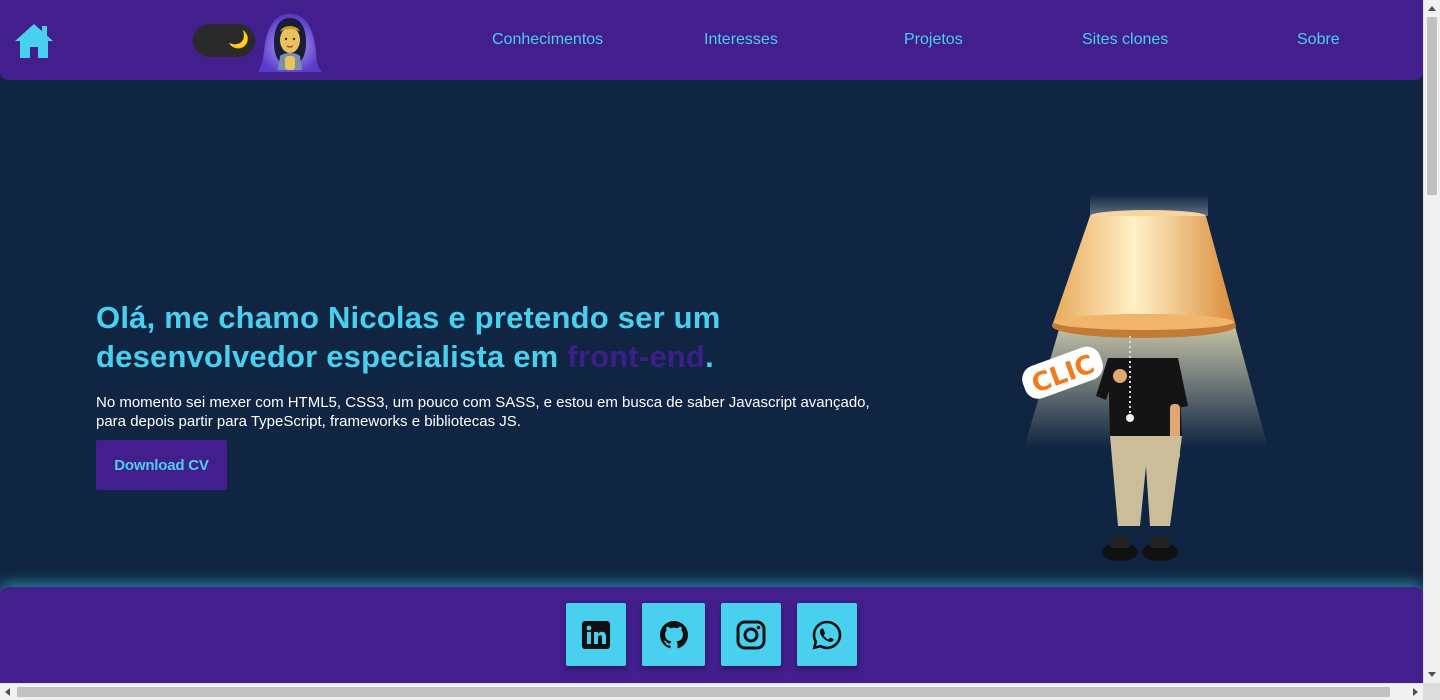 This screenshot has width=1440, height=700. I want to click on hero-title-accent: front-end, so click(636, 356).